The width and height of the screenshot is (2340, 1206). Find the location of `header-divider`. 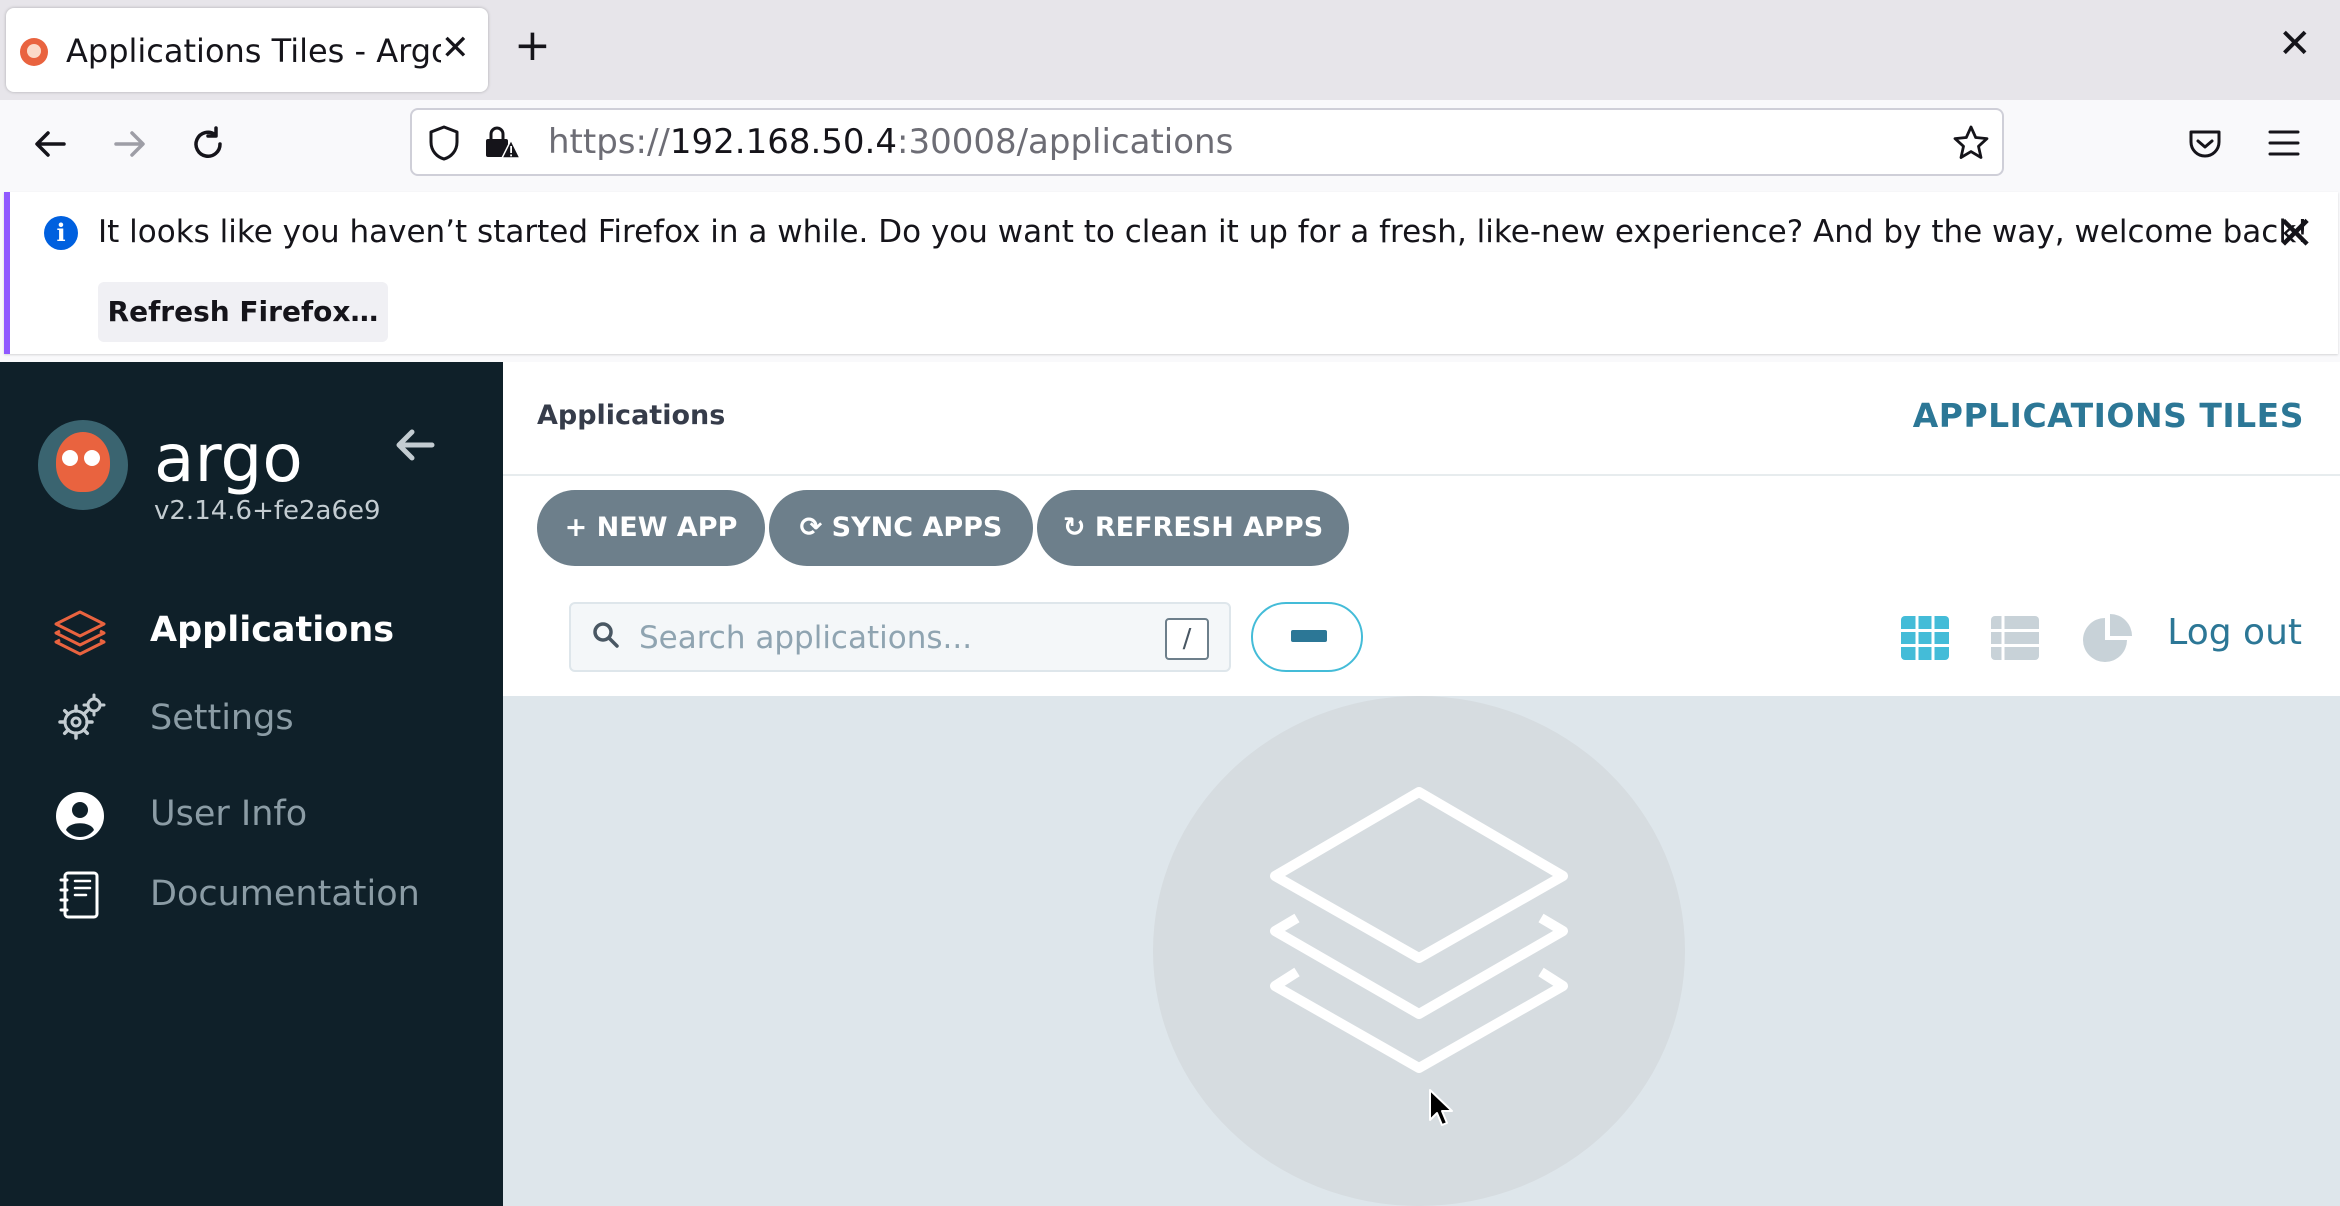

header-divider is located at coordinates (1421, 475).